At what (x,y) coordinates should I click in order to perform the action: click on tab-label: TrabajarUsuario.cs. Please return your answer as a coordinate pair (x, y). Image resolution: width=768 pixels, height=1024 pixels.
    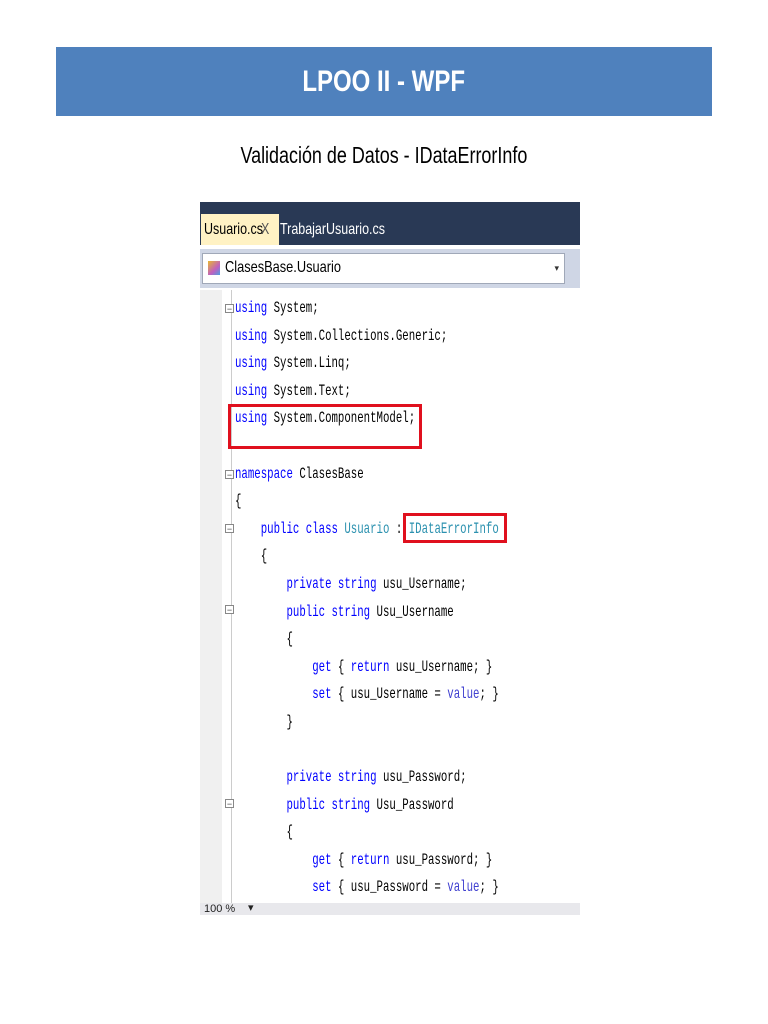
    Looking at the image, I should click on (332, 229).